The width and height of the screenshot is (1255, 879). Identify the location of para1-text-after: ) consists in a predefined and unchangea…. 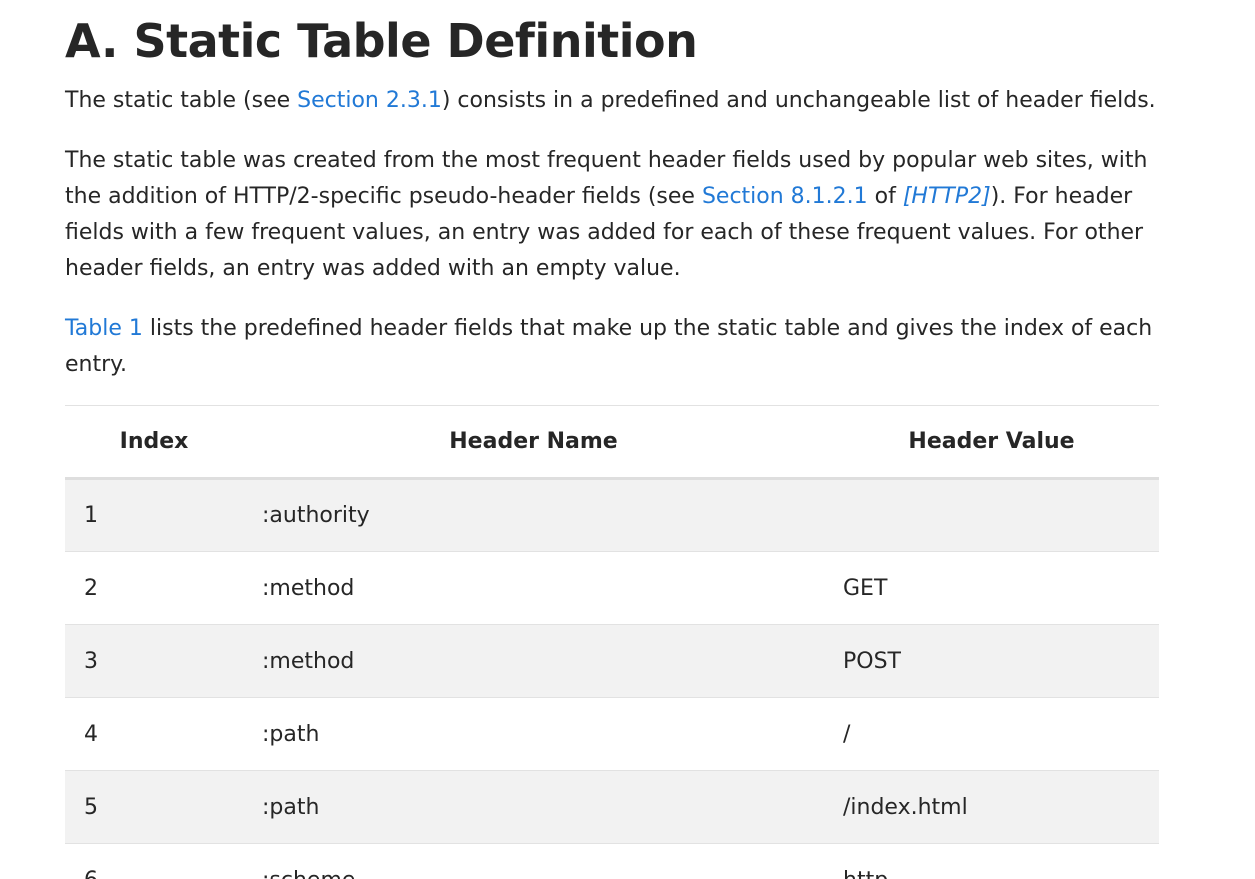
(798, 100).